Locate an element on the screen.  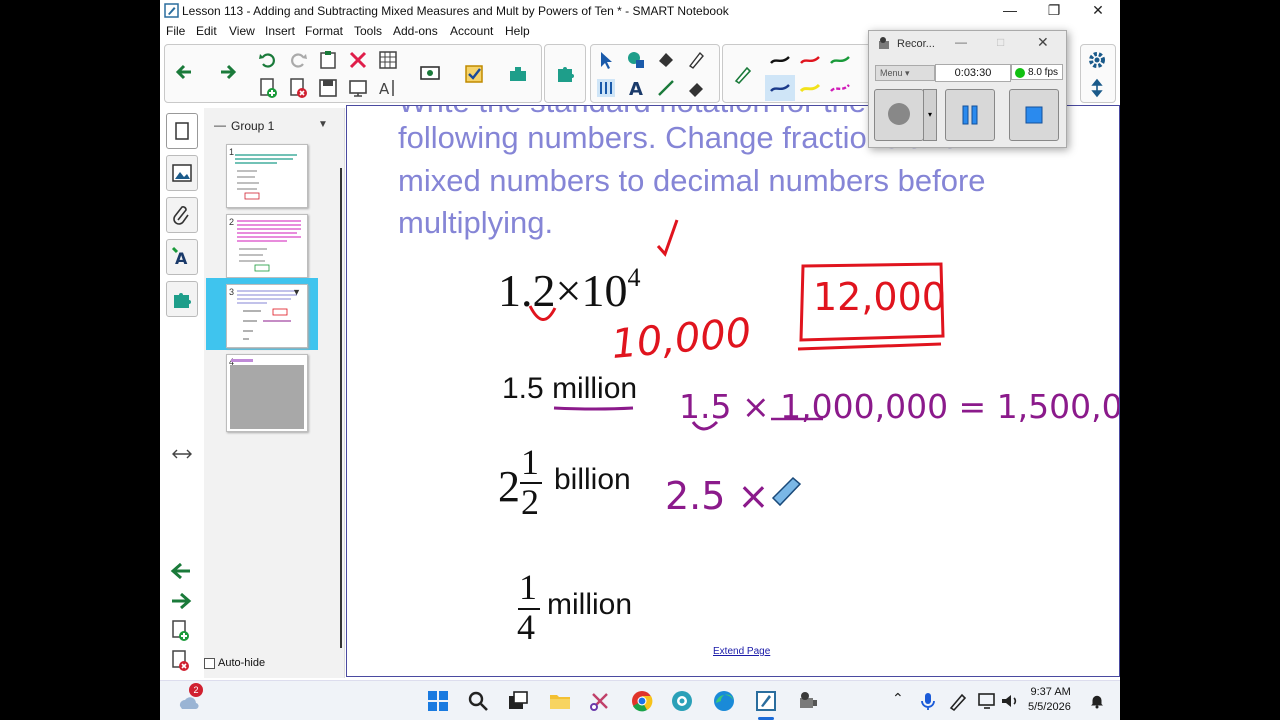
record-button is located at coordinates (899, 115).